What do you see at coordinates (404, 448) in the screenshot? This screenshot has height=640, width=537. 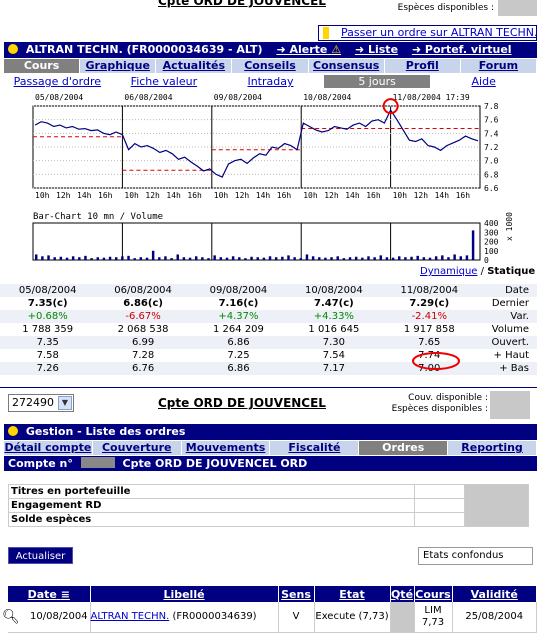 I see `tab-ordres: Ordres` at bounding box center [404, 448].